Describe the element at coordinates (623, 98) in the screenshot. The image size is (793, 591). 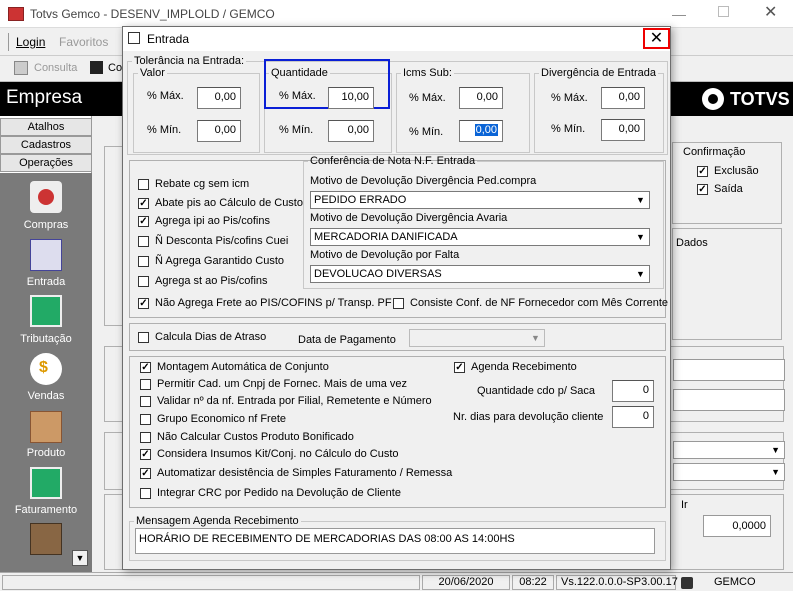
I see `divergencia-max-input: 0,00` at that location.